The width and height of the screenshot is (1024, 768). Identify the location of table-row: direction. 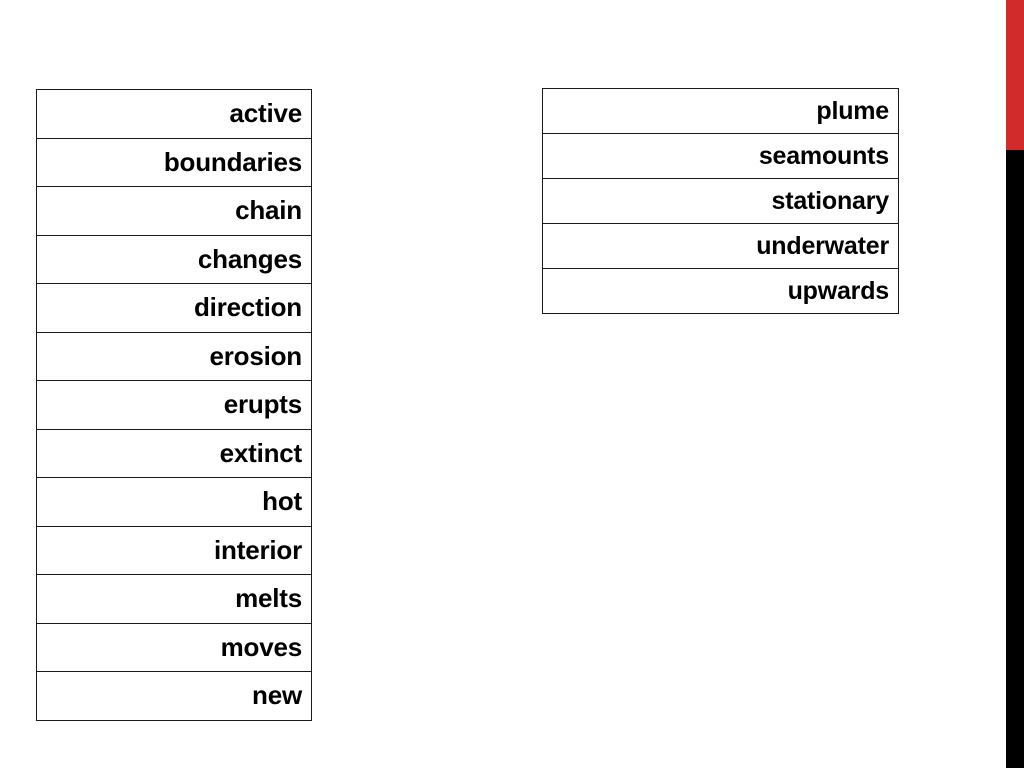
(174, 308).